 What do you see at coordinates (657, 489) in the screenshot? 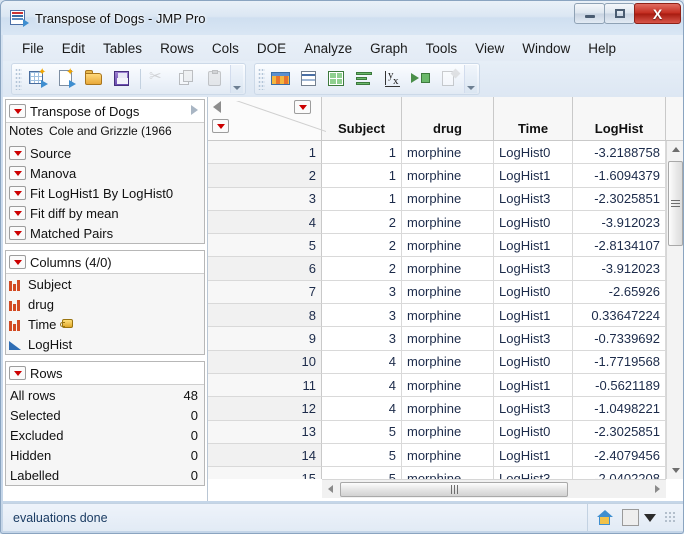
I see `scroll-right-button` at bounding box center [657, 489].